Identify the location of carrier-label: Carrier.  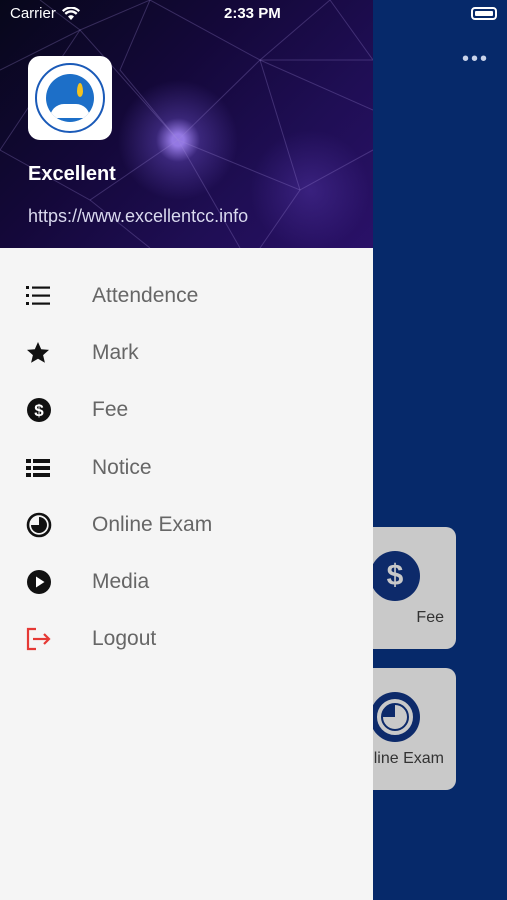
(33, 13).